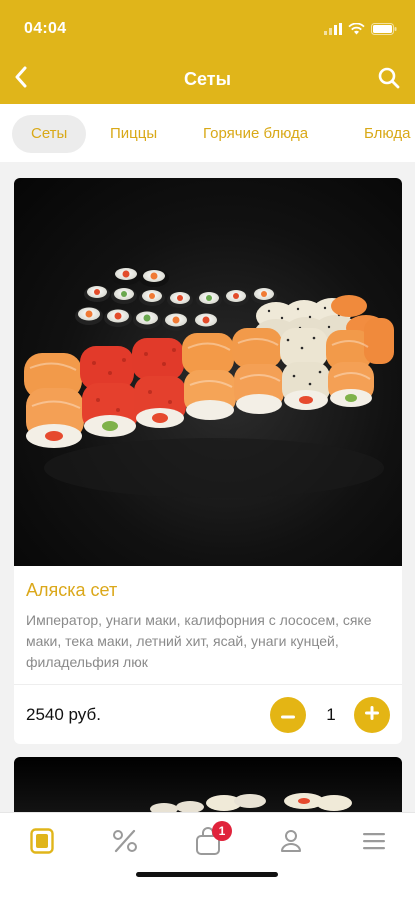 The image size is (415, 900). I want to click on profile-icon, so click(291, 843).